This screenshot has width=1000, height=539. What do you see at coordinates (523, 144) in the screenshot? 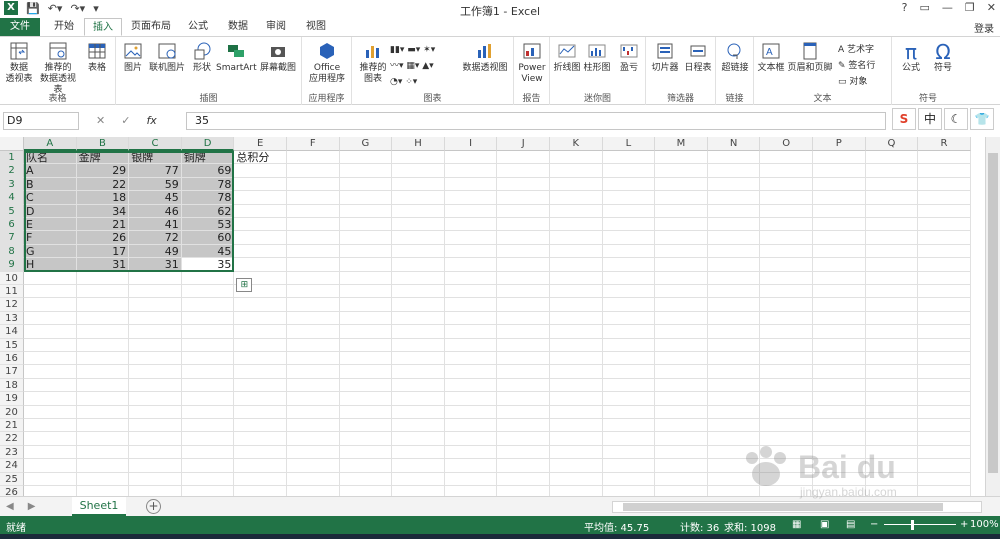
I see `column-header: J` at bounding box center [523, 144].